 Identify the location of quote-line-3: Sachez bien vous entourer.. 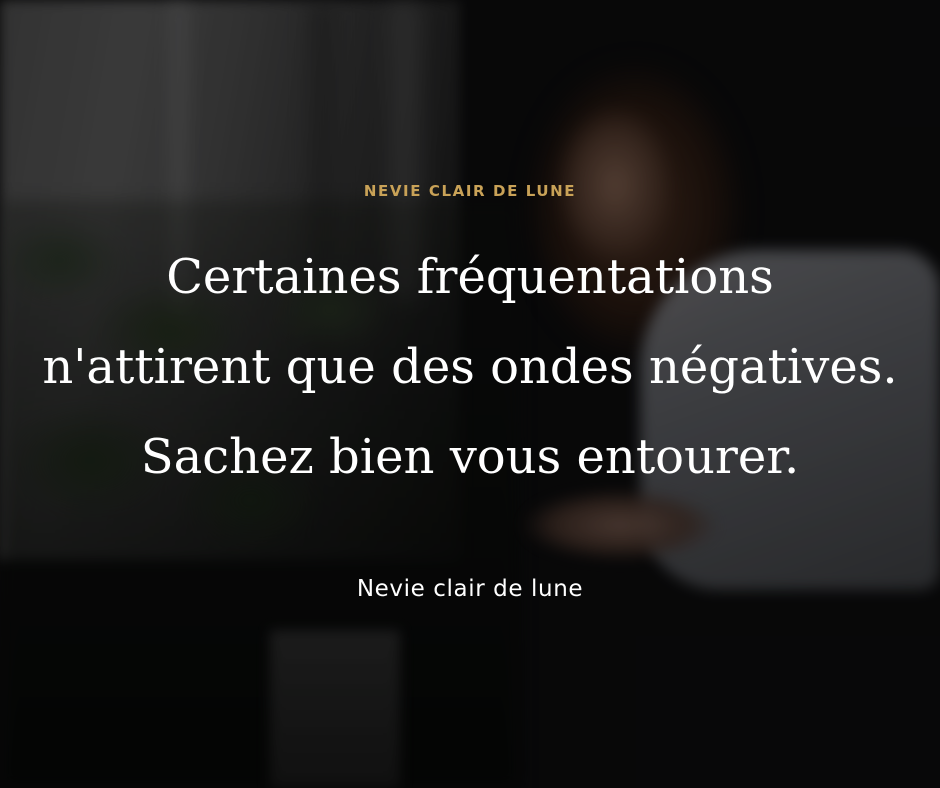
(470, 457).